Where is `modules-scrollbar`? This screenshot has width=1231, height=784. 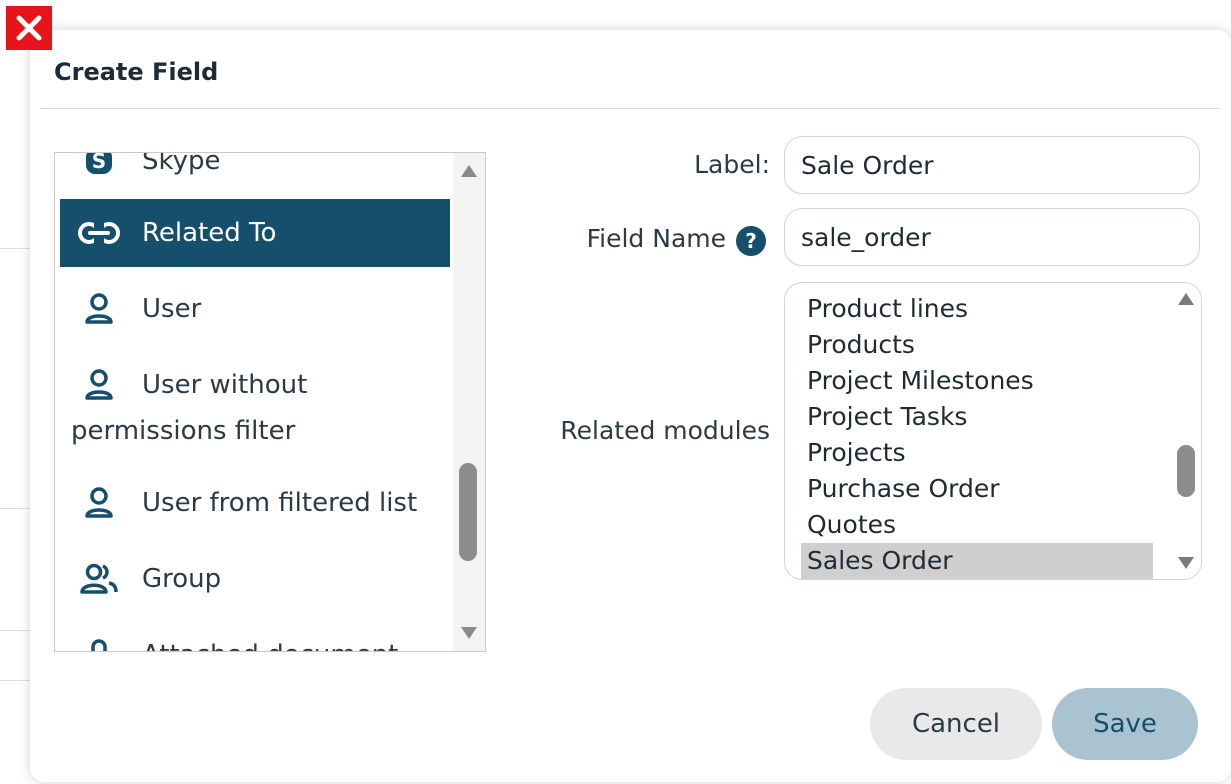 modules-scrollbar is located at coordinates (1186, 431).